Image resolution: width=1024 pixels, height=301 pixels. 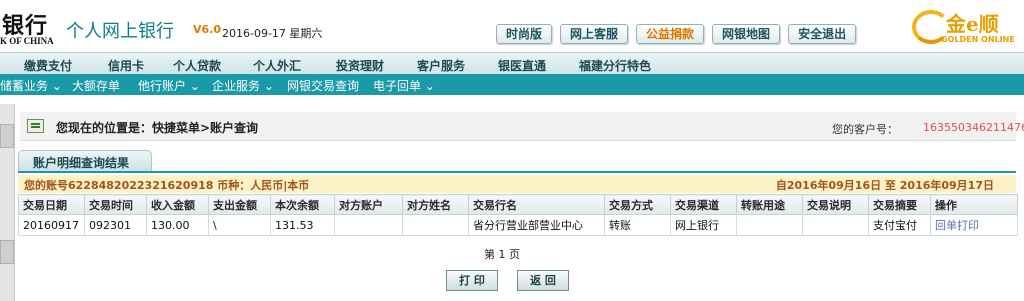 I want to click on cell-bank-branch: 省分行营业部营业中心, so click(x=536, y=225).